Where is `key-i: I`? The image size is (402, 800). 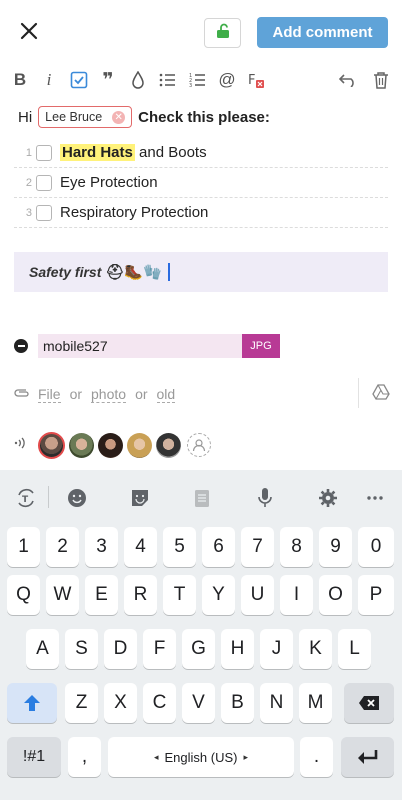
key-i: I is located at coordinates (296, 595).